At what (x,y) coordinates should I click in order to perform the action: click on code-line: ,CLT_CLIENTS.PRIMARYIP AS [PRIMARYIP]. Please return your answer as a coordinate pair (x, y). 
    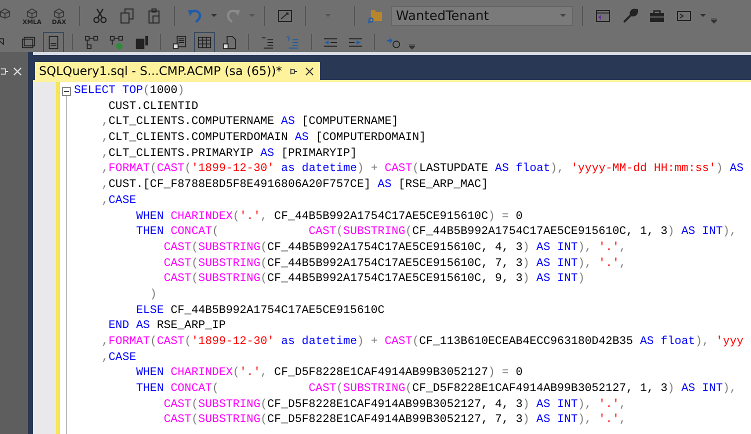
    Looking at the image, I should click on (229, 154).